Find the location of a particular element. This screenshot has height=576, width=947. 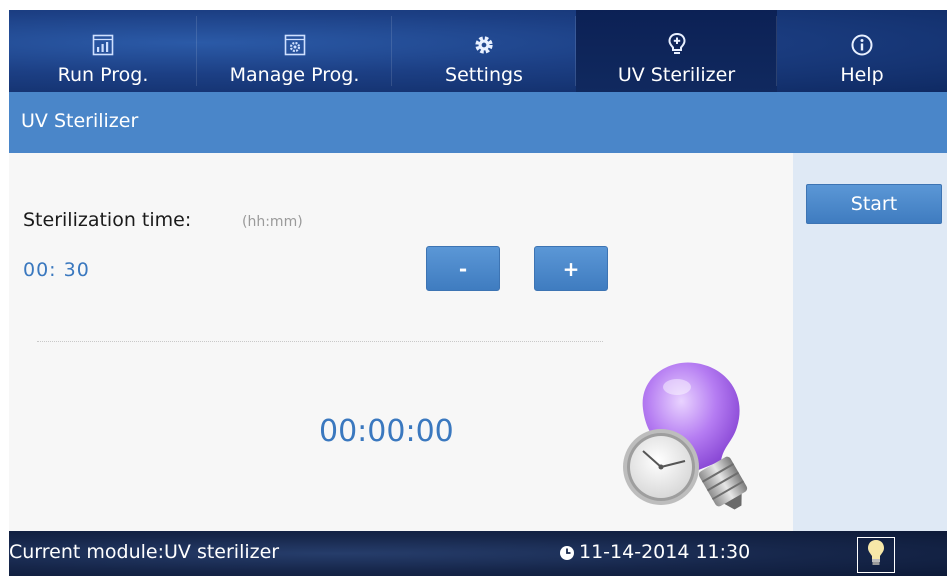

decrease-time-button: - is located at coordinates (463, 268).